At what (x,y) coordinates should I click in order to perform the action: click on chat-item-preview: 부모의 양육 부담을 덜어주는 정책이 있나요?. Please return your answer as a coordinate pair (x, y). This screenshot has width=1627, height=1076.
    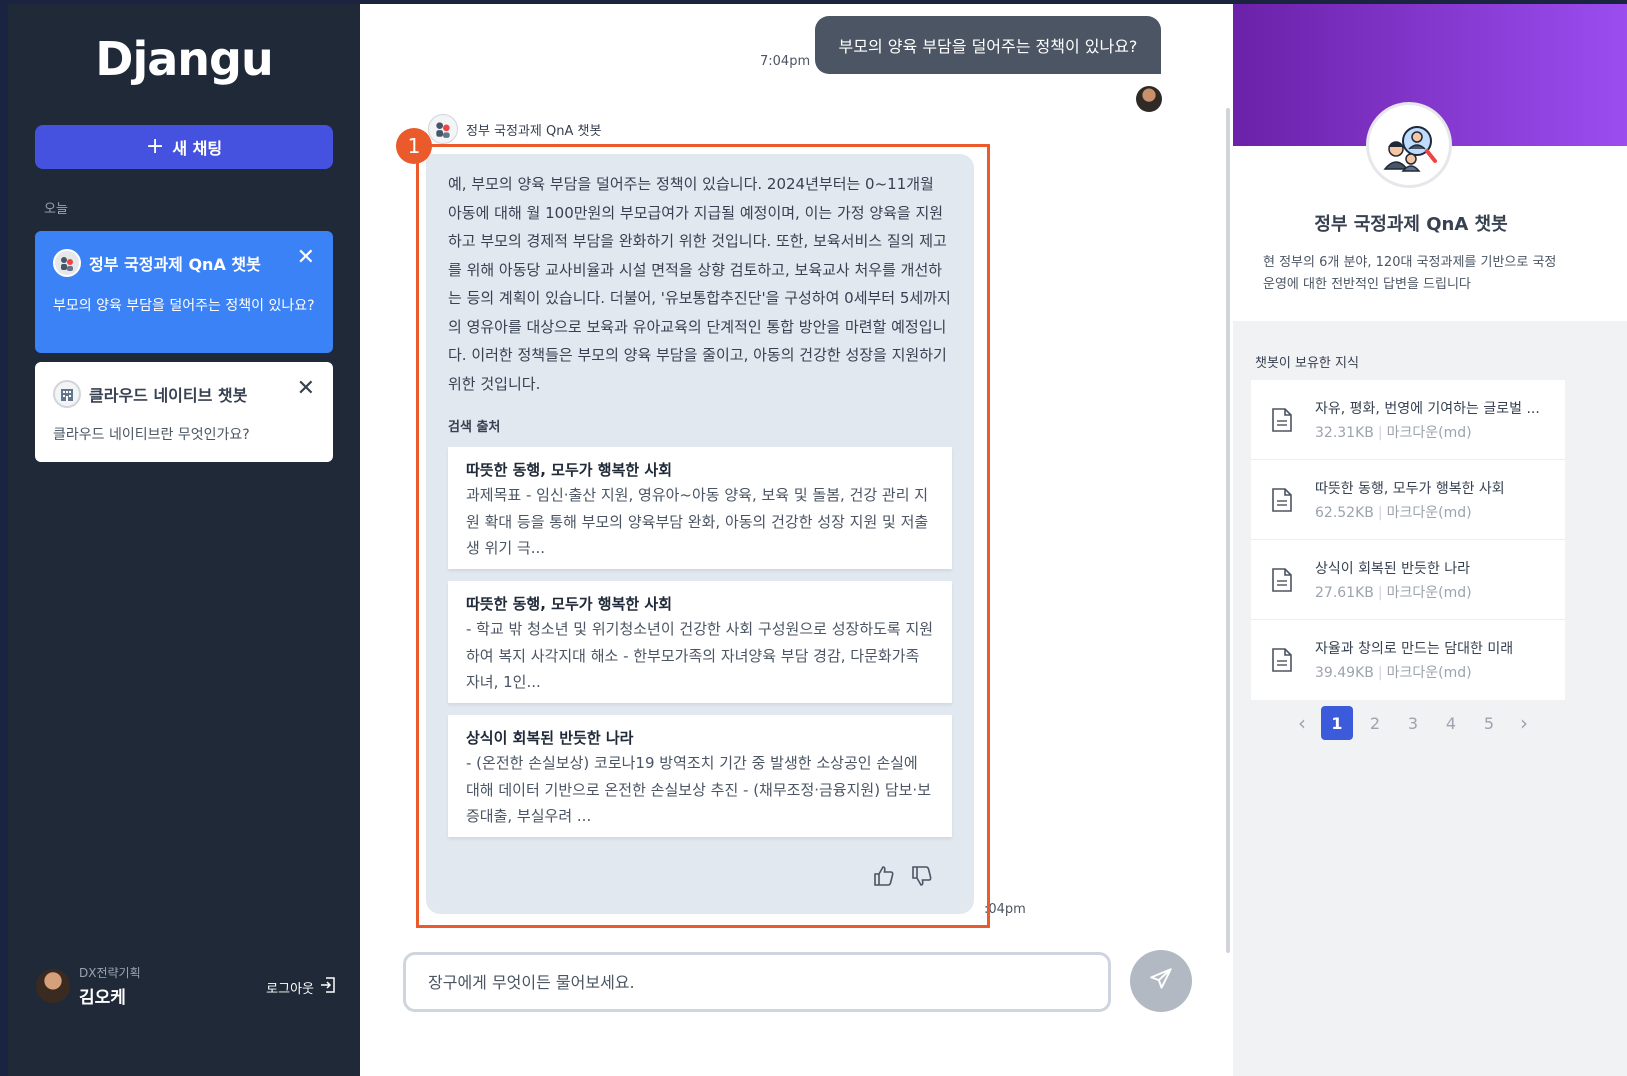
    Looking at the image, I should click on (184, 306).